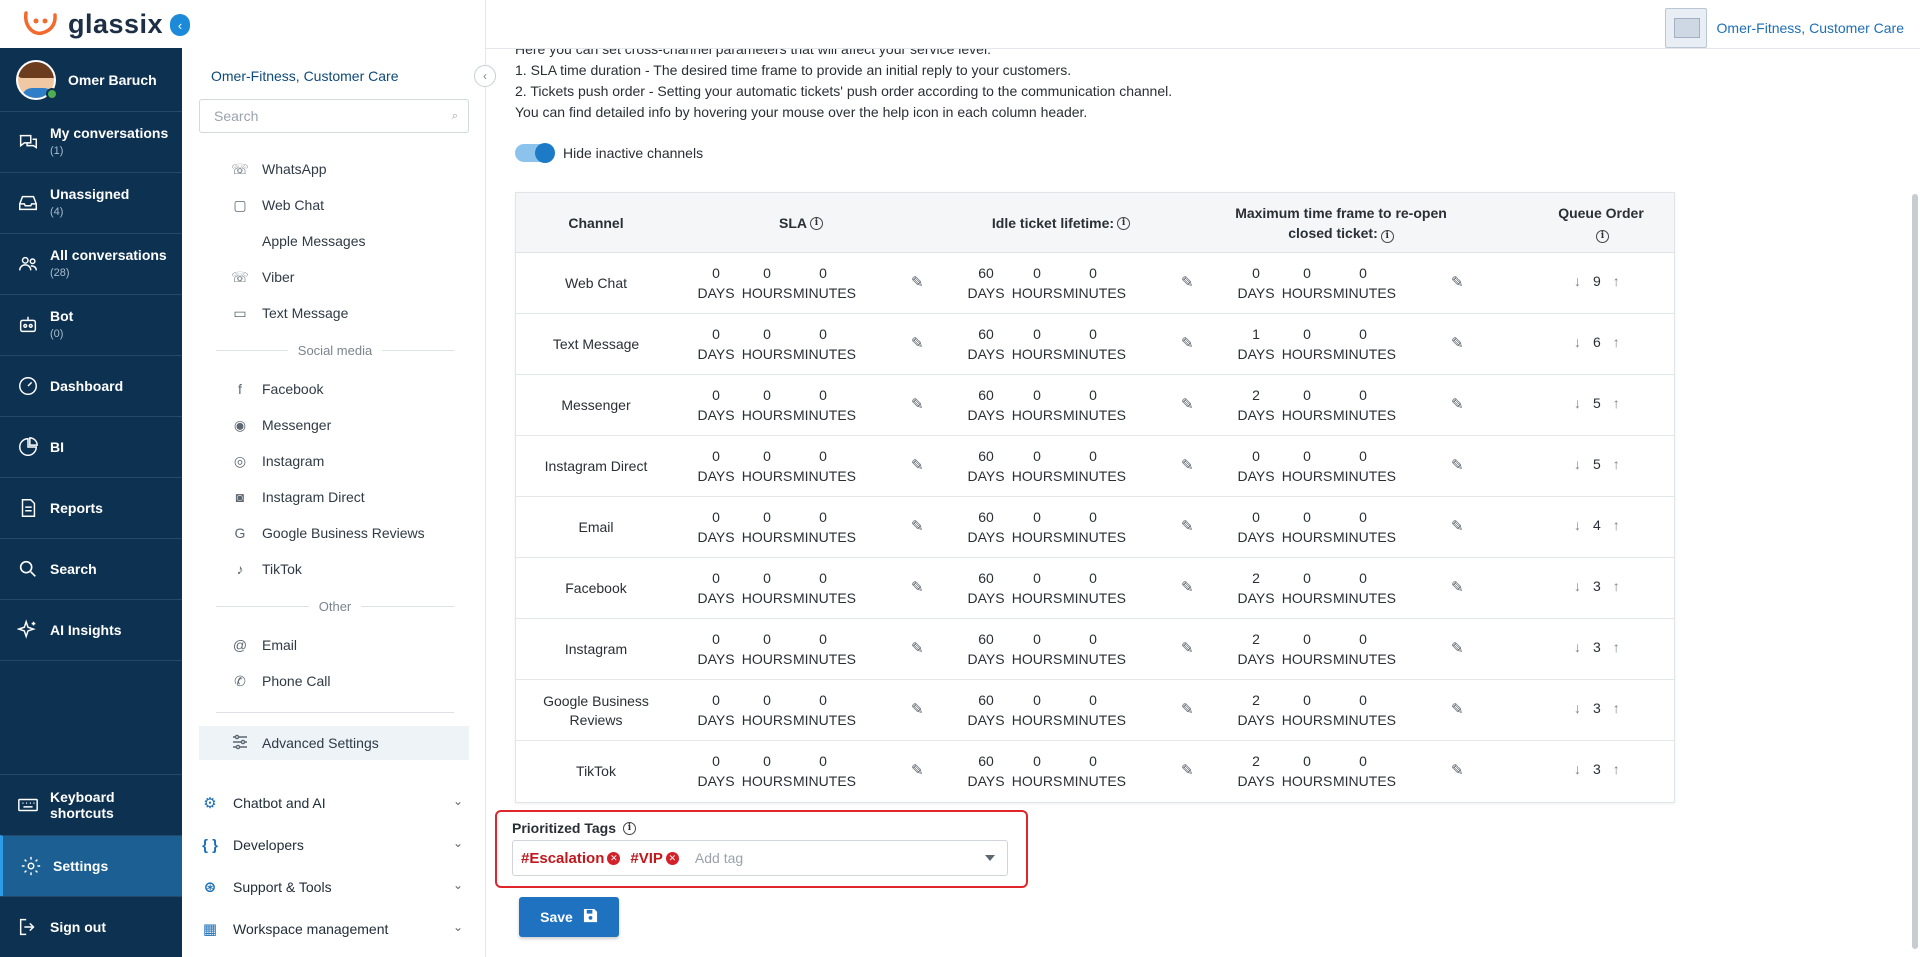  Describe the element at coordinates (91, 386) in the screenshot. I see `rail-item-dashboard: Dashboard` at that location.